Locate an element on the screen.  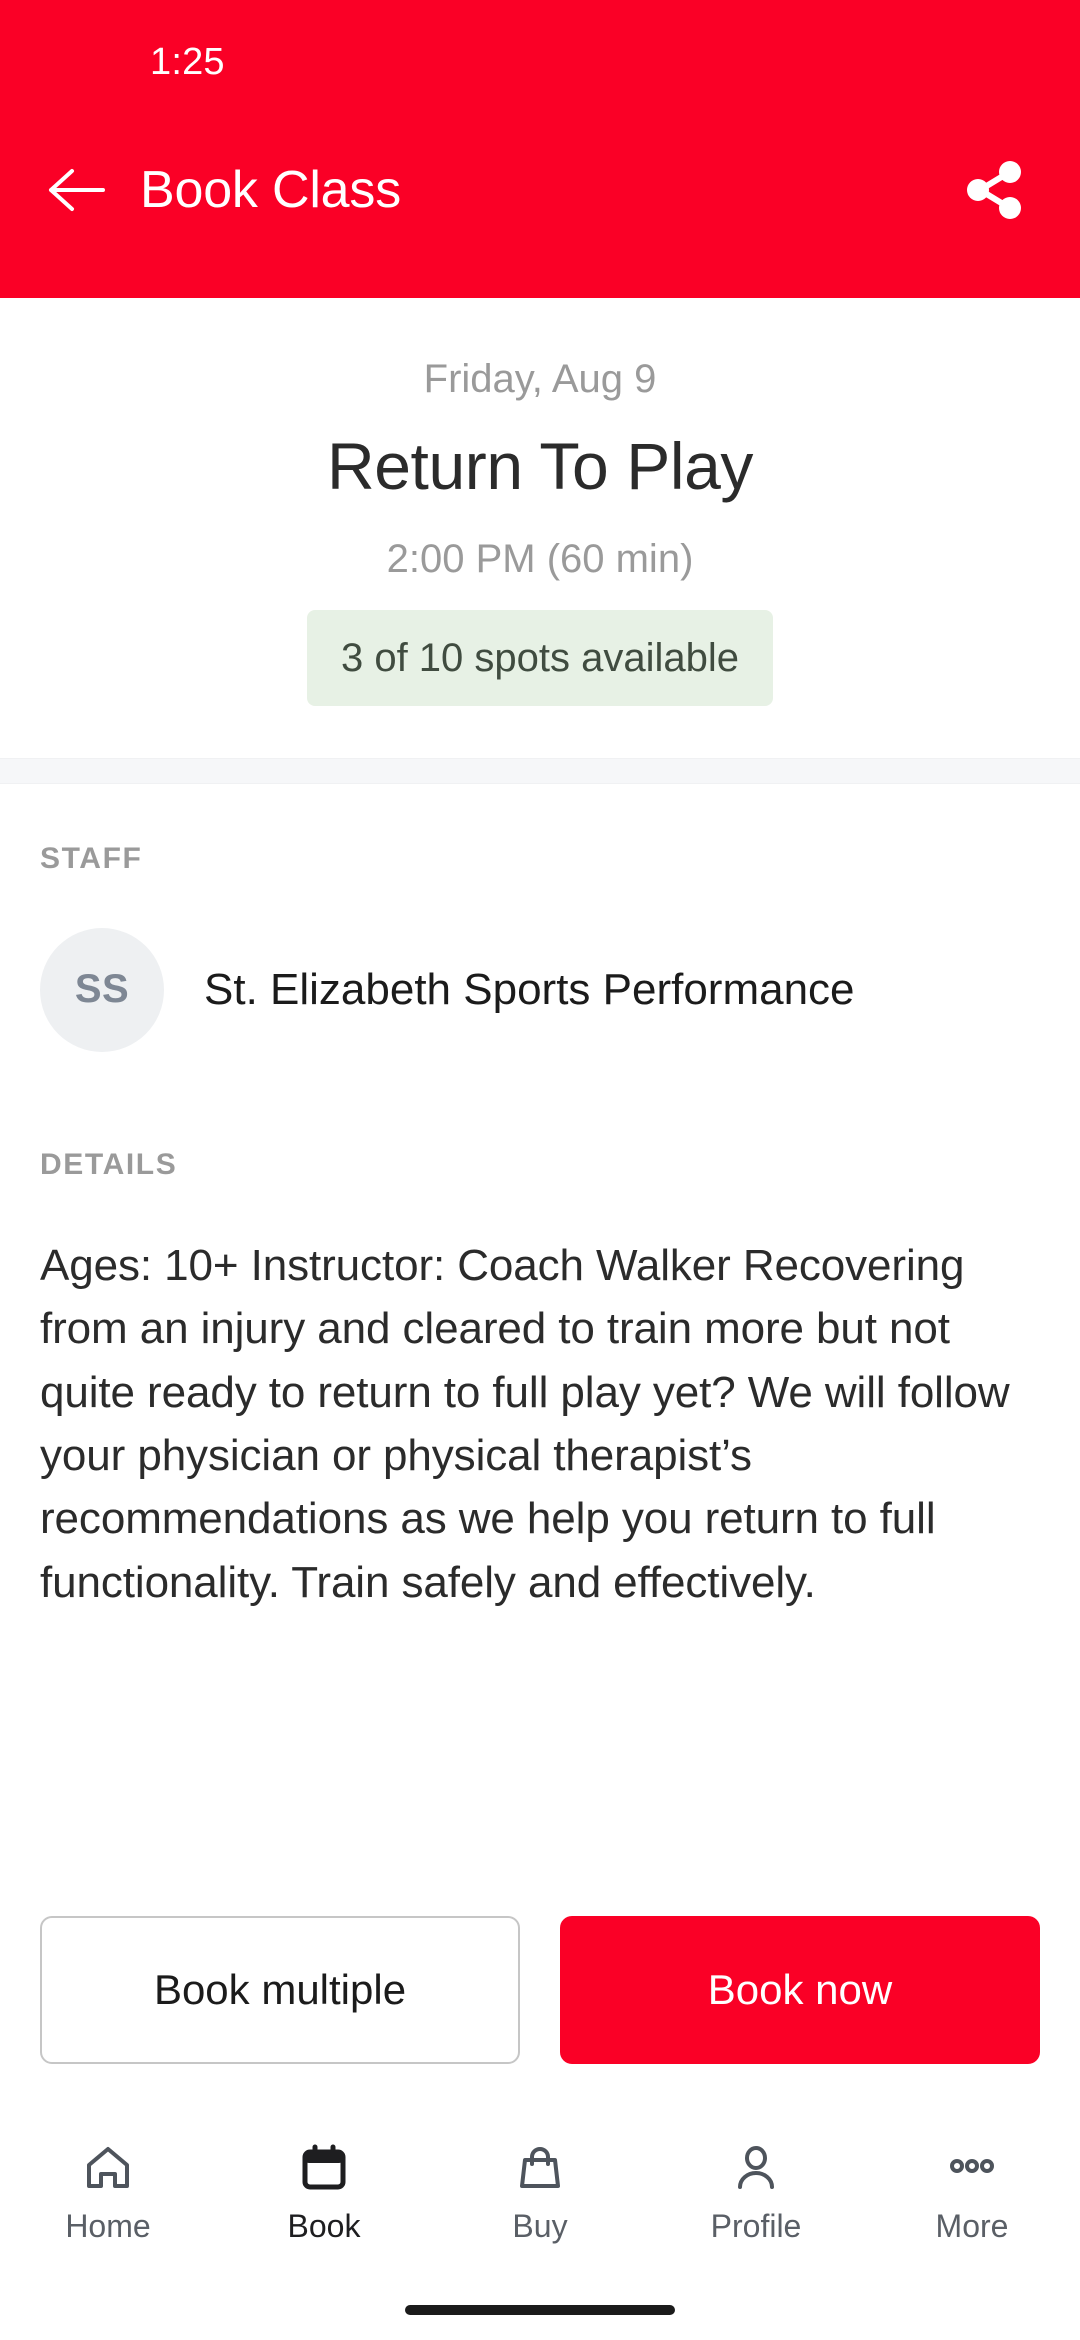
nav-label-home: Home is located at coordinates (108, 2226).